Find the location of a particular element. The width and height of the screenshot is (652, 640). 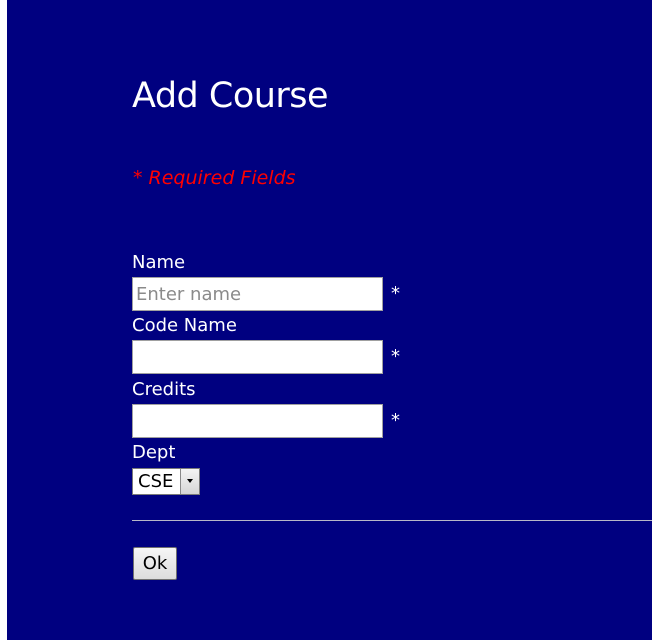

credits-input is located at coordinates (257, 421).